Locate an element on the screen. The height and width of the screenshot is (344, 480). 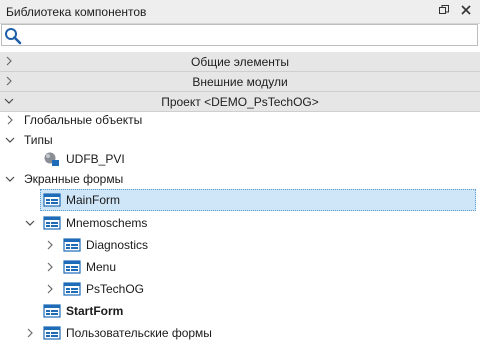
tree-item-label: Глобальные объекты is located at coordinates (83, 120).